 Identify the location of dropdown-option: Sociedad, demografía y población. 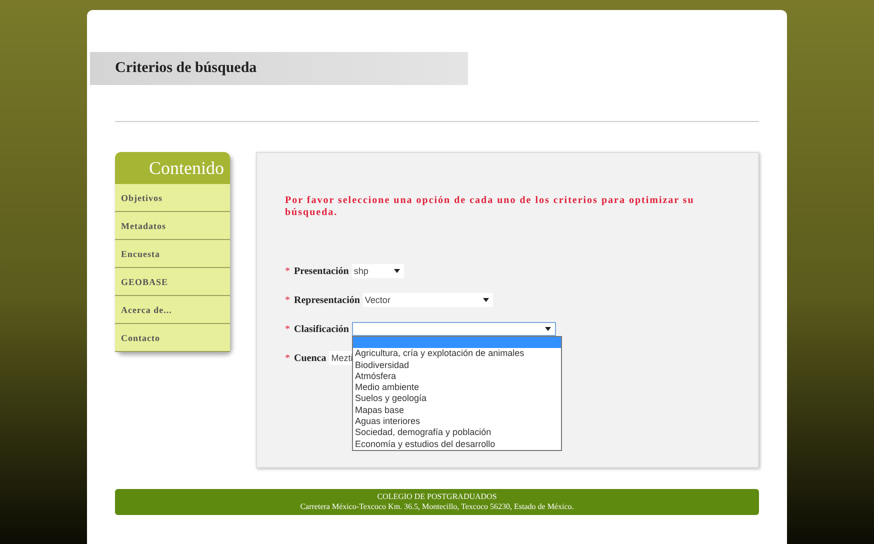
(457, 433).